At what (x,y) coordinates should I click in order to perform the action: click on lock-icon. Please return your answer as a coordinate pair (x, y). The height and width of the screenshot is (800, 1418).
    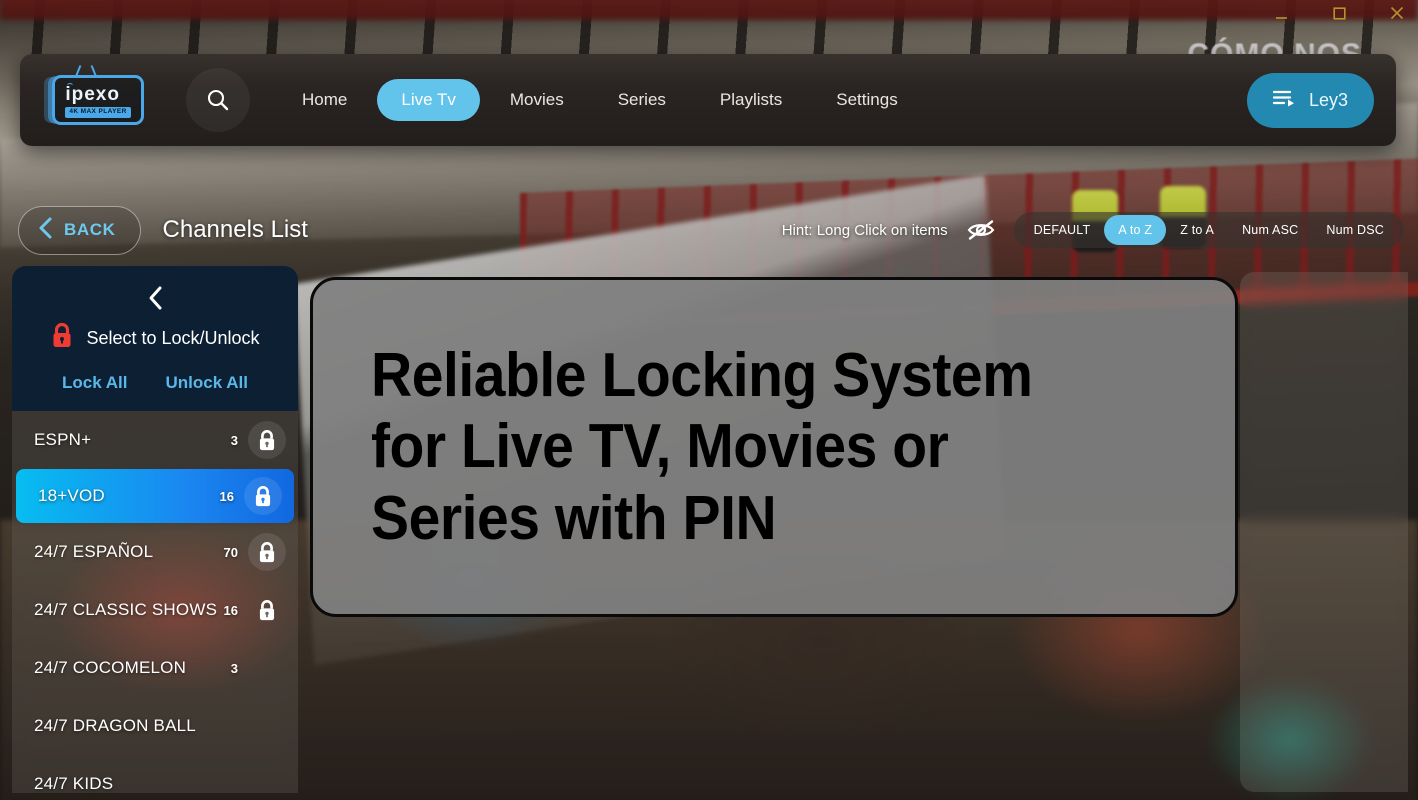
    Looking at the image, I should click on (62, 338).